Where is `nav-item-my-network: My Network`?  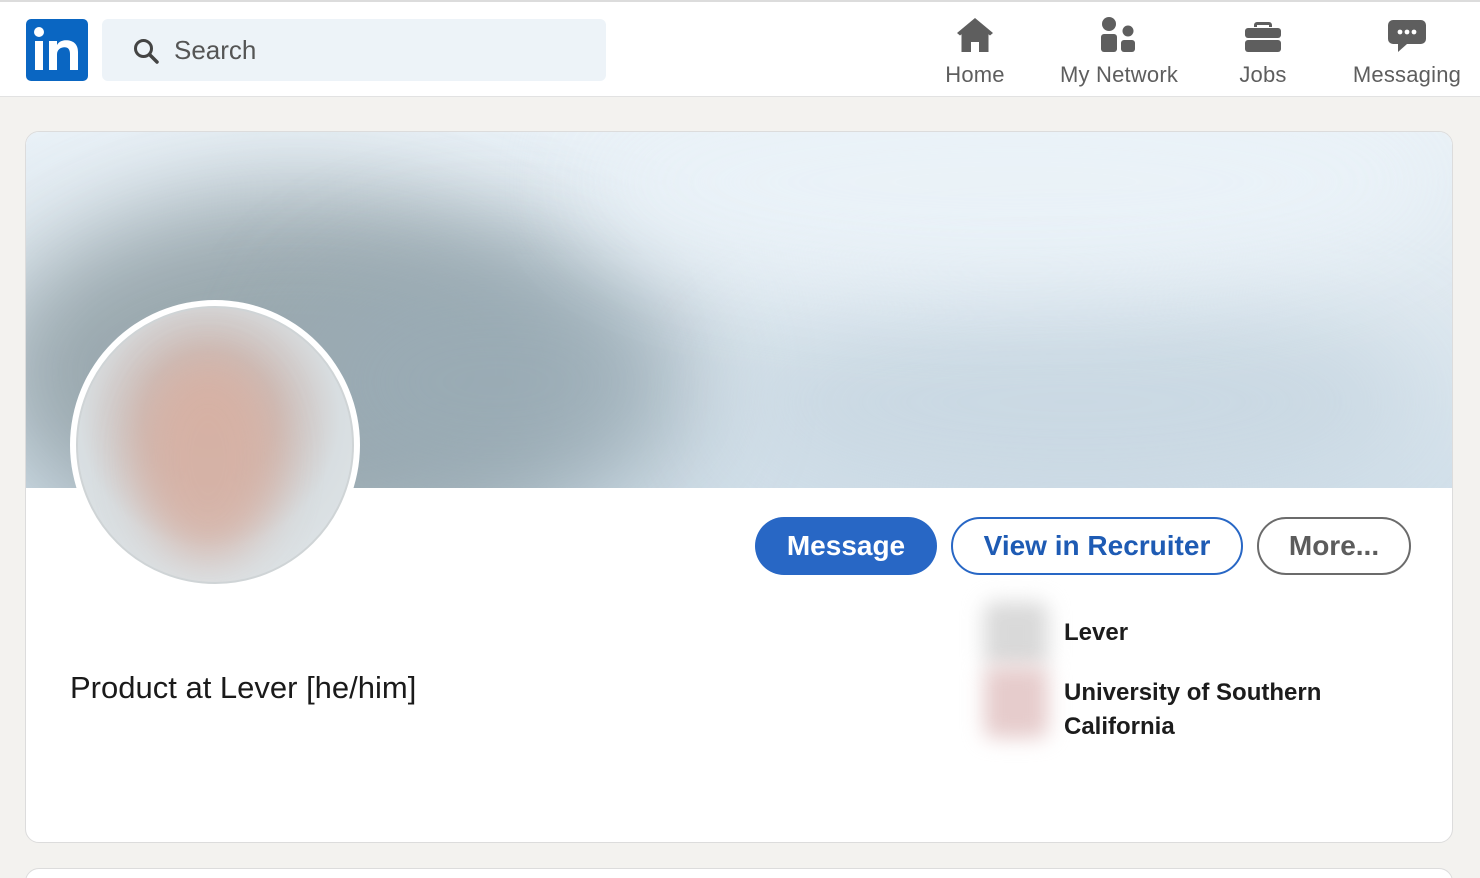 nav-item-my-network: My Network is located at coordinates (1119, 54).